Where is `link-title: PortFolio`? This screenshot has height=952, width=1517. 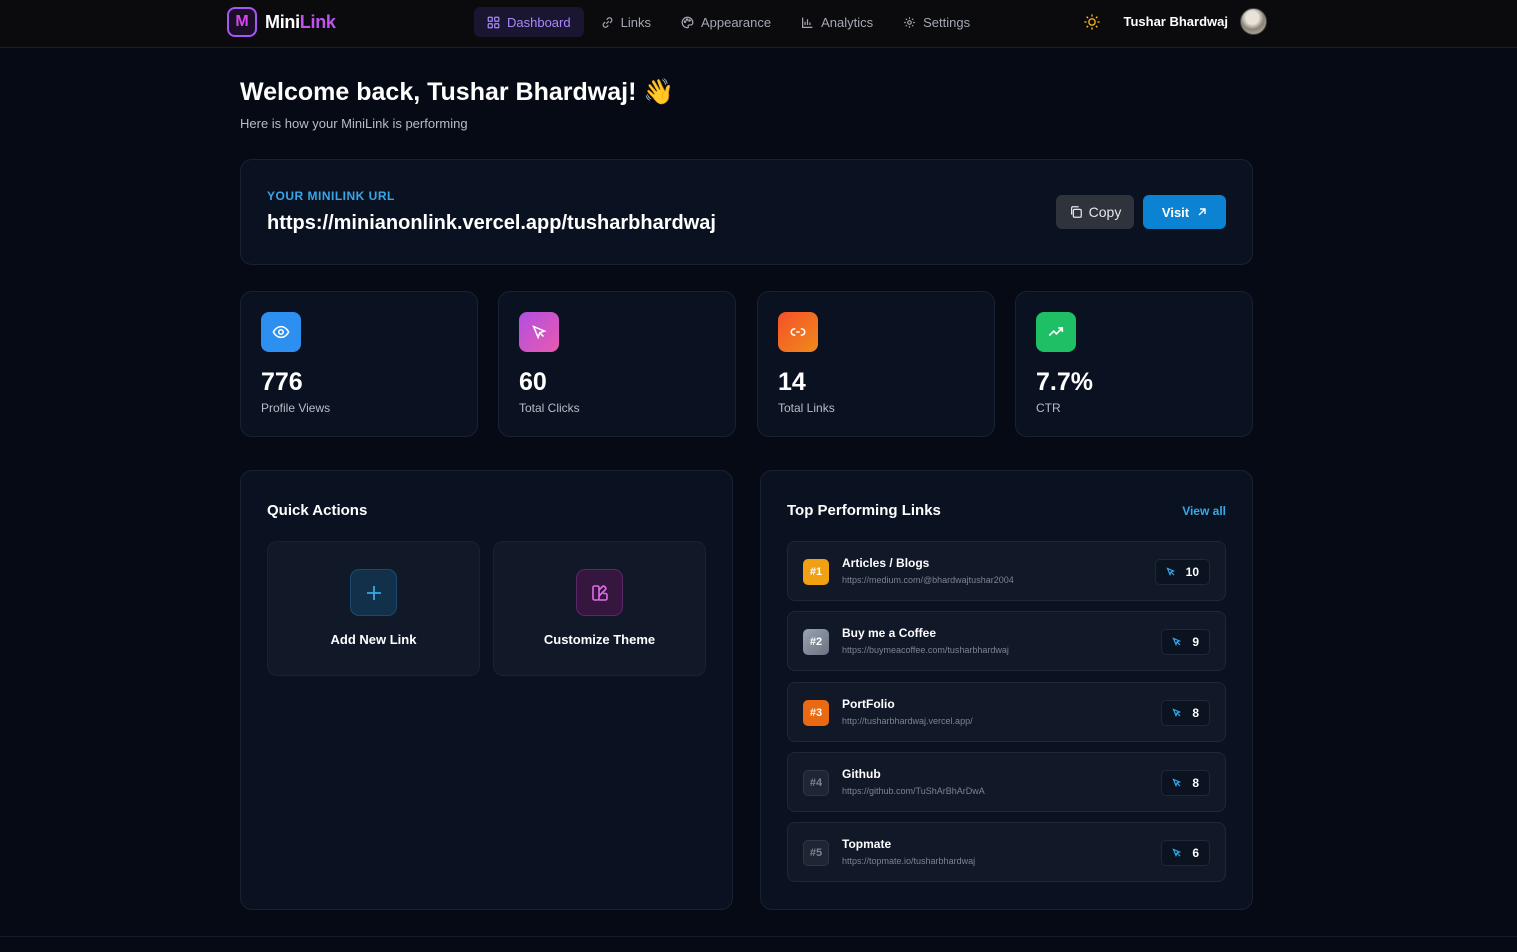
link-title: PortFolio is located at coordinates (868, 704).